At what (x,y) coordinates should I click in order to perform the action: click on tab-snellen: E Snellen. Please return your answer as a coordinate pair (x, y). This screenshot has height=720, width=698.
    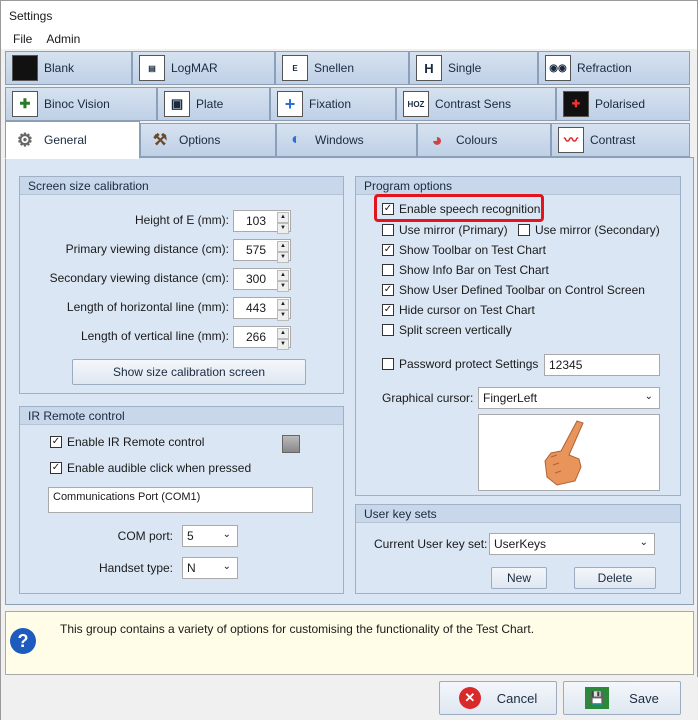
    Looking at the image, I should click on (342, 68).